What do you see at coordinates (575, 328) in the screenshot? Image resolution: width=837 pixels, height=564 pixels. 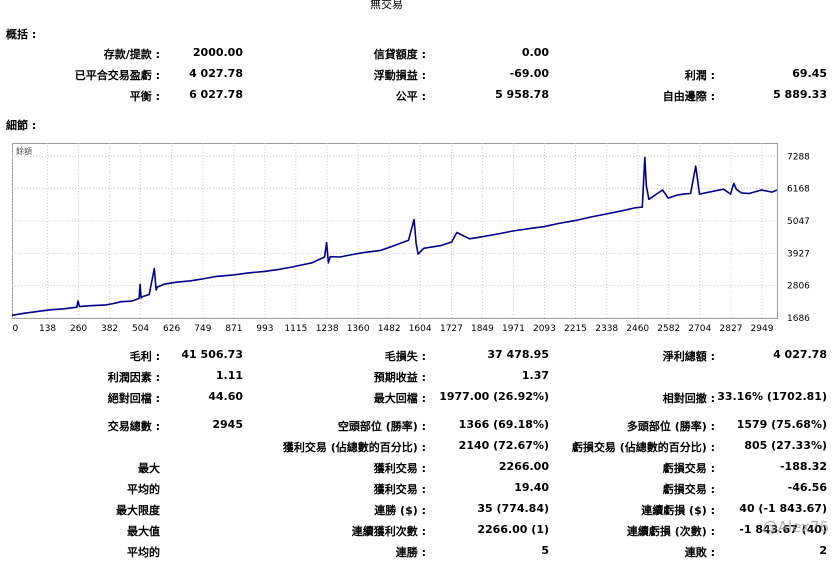 I see `x-tick-label: 2215` at bounding box center [575, 328].